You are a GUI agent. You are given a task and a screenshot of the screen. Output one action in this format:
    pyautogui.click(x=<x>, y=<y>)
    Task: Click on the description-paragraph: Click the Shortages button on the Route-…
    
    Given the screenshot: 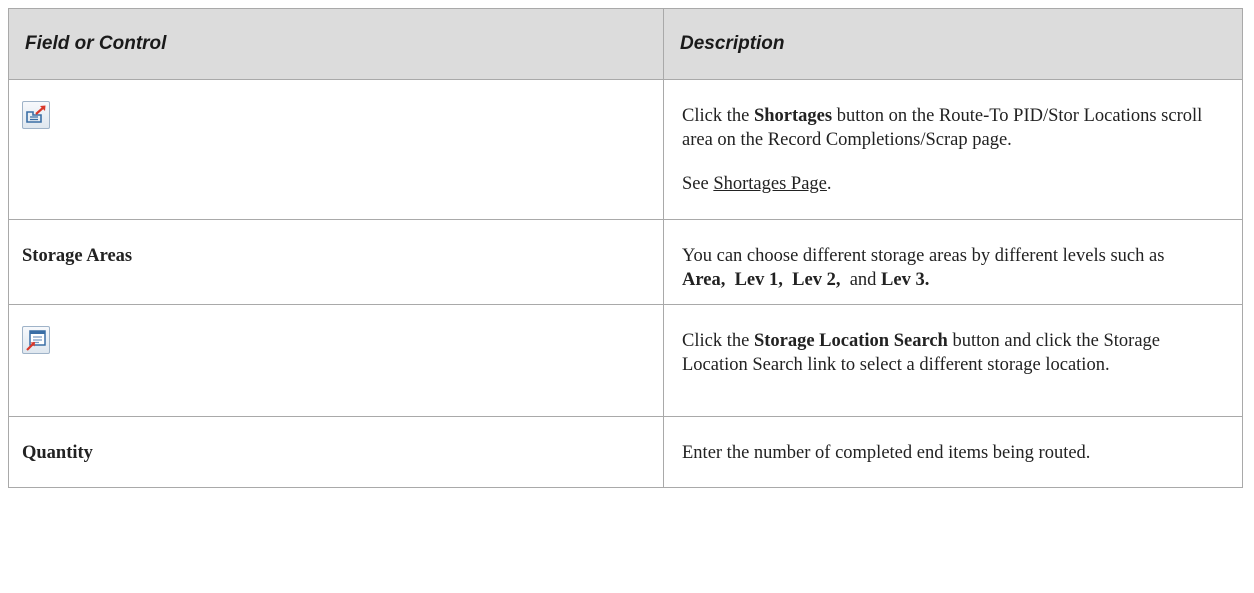 What is the action you would take?
    pyautogui.click(x=947, y=128)
    